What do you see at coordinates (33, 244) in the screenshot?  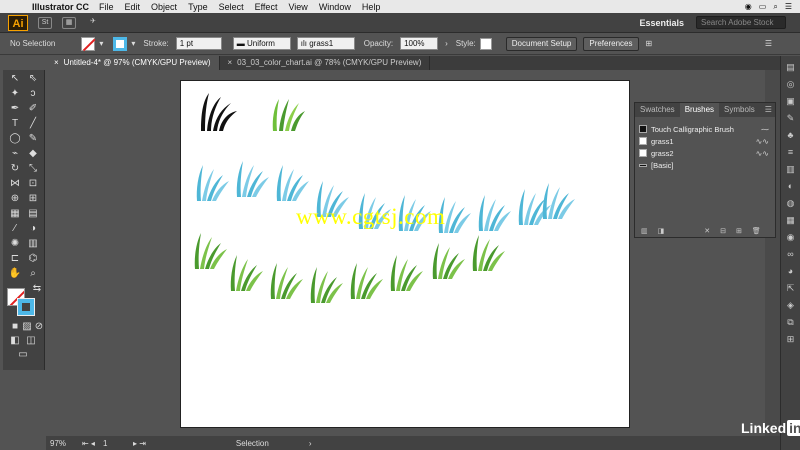 I see `graph-tool-icon: ▥` at bounding box center [33, 244].